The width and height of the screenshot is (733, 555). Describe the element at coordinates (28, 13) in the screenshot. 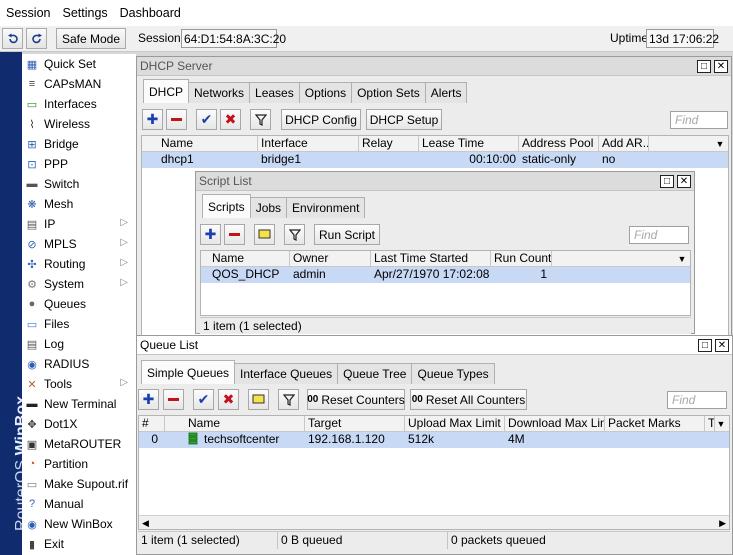

I see `menu-session: Session` at that location.